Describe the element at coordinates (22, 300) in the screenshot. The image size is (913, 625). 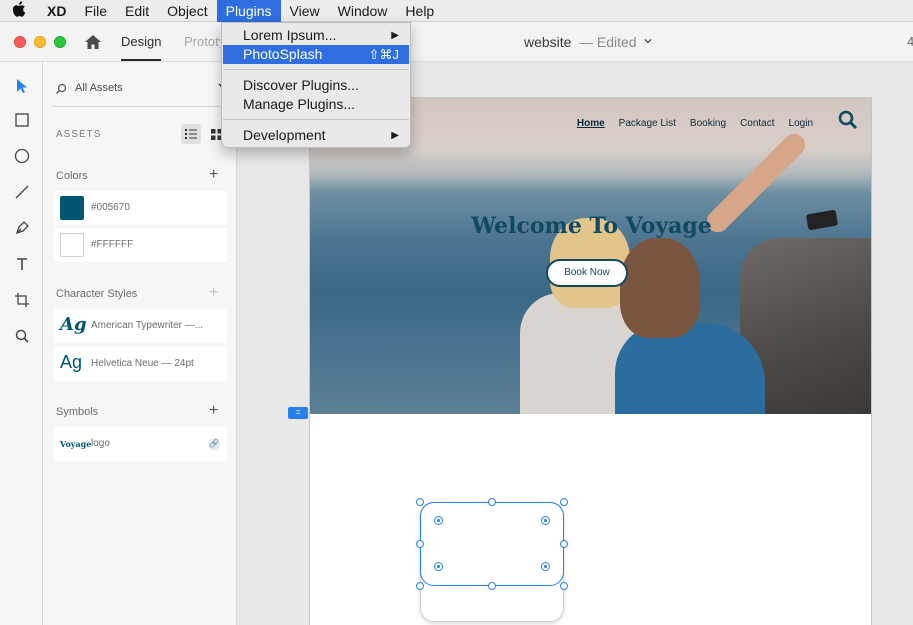
I see `artboard-tool-icon` at that location.